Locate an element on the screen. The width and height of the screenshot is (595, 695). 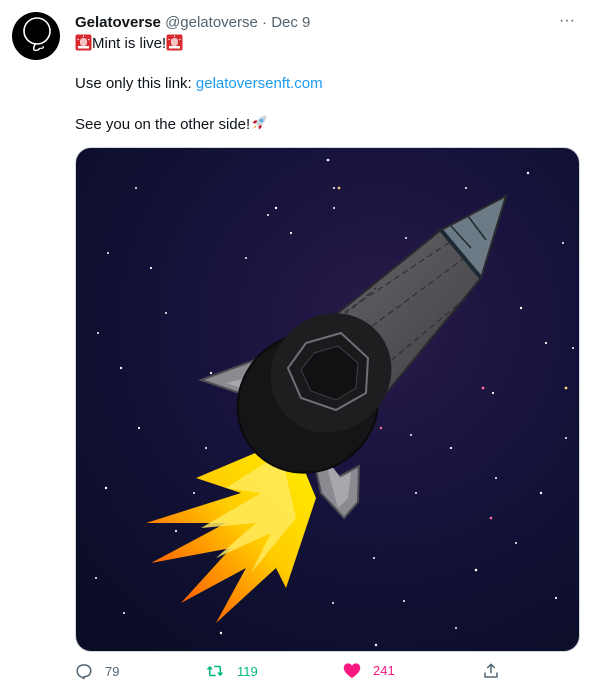
mint-line: Mint is live! is located at coordinates (327, 44).